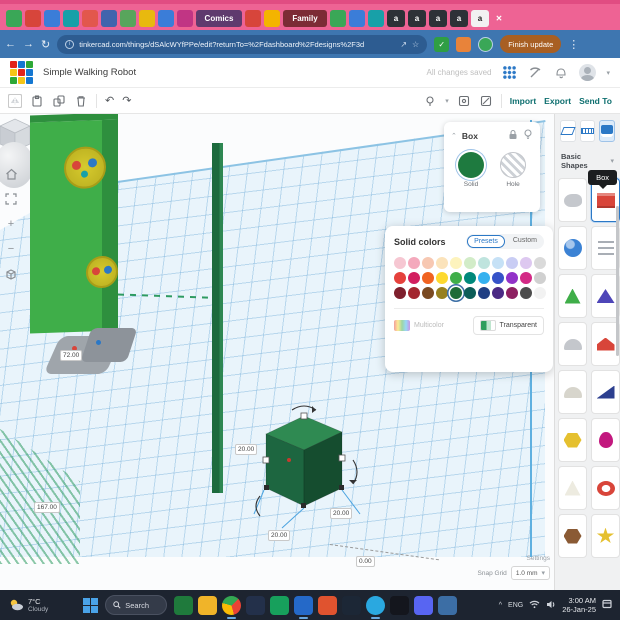 Image resolution: width=620 pixels, height=620 pixels. Describe the element at coordinates (551, 605) in the screenshot. I see `volume-icon` at that location.